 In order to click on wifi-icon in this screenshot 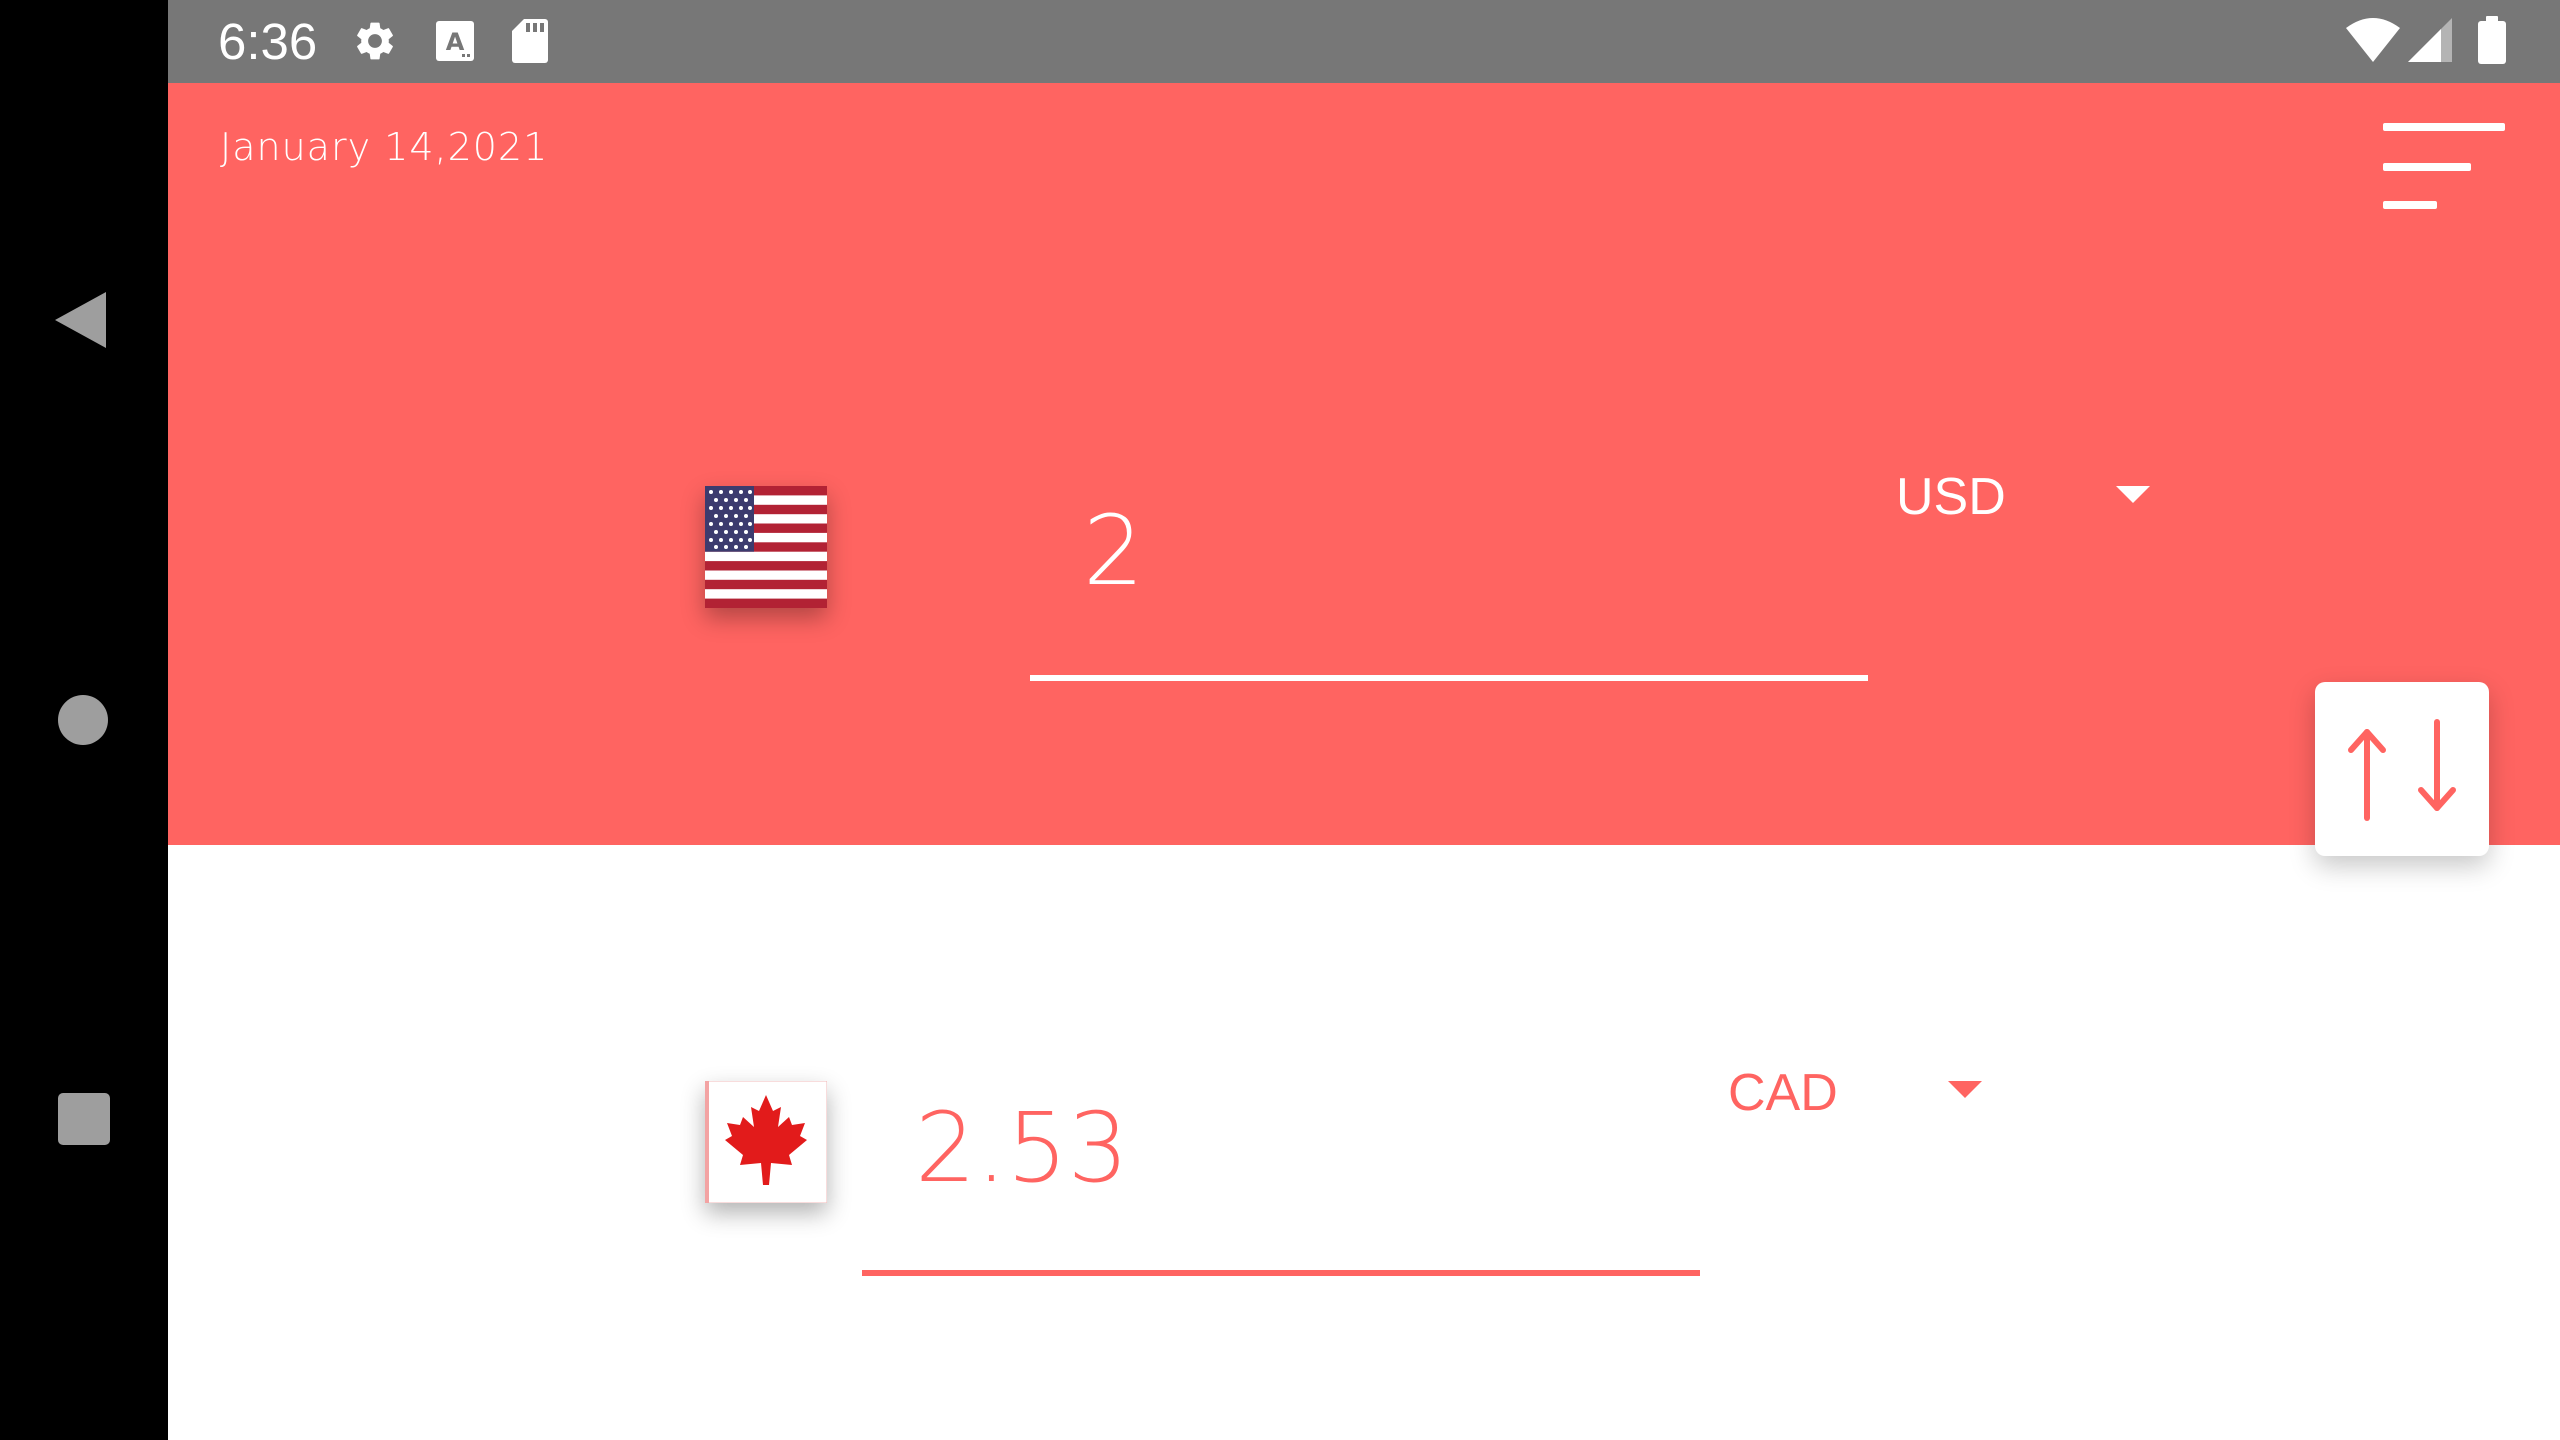, I will do `click(2373, 40)`.